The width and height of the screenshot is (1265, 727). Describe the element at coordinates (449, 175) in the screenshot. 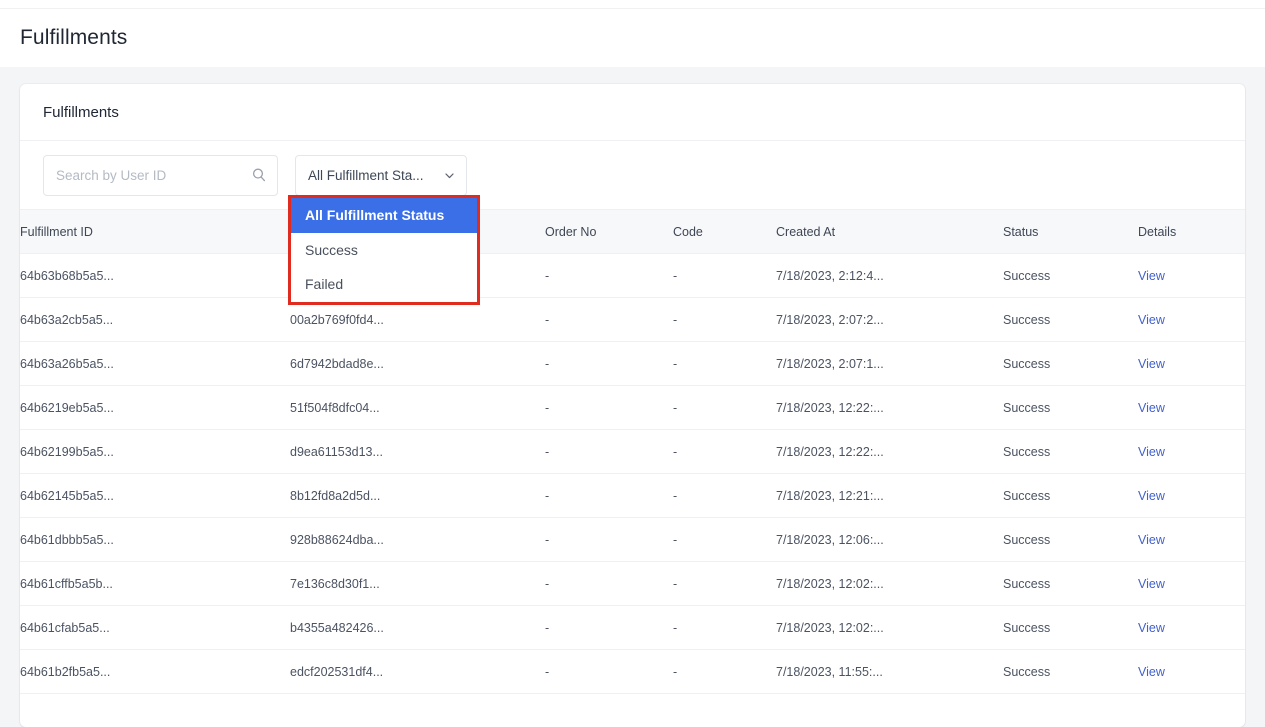

I see `chevron-down-icon` at that location.